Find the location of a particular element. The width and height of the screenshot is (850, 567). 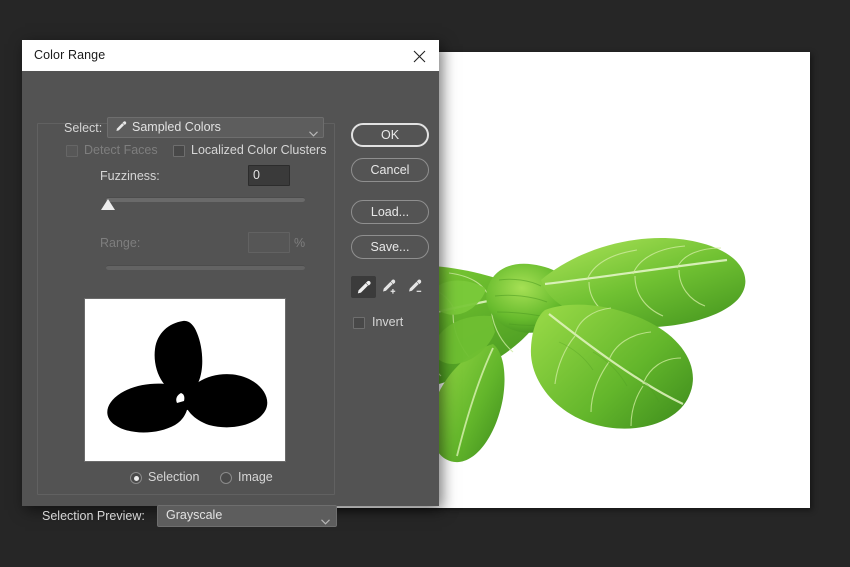

eyedropper-plus-icon is located at coordinates (389, 287).